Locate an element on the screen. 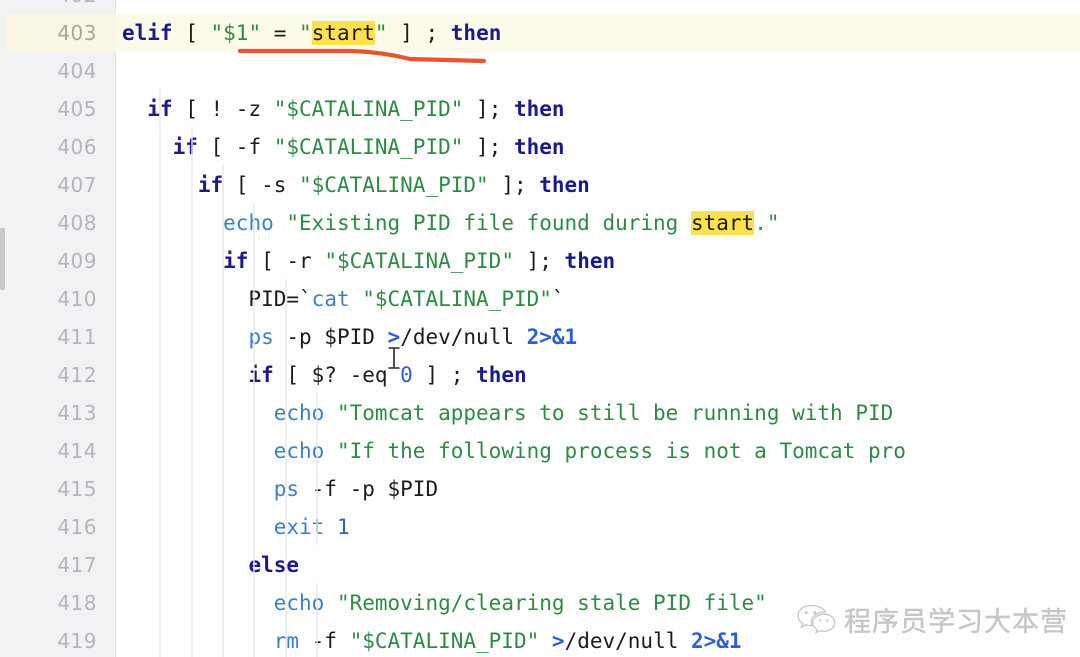 Image resolution: width=1080 pixels, height=657 pixels. code-line-text: if [ -s "$CATALINA_PID" ]; then is located at coordinates (356, 185).